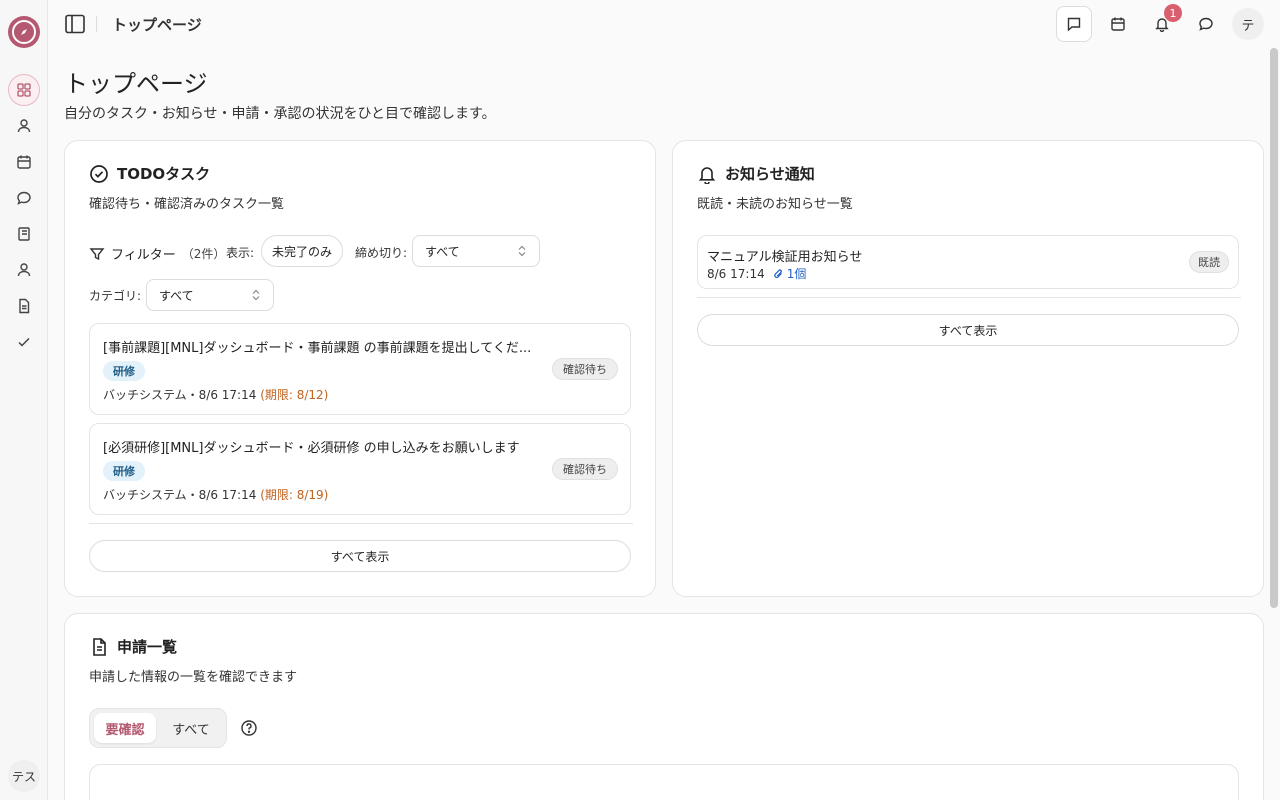 The image size is (1280, 800). Describe the element at coordinates (99, 646) in the screenshot. I see `file-text-icon` at that location.